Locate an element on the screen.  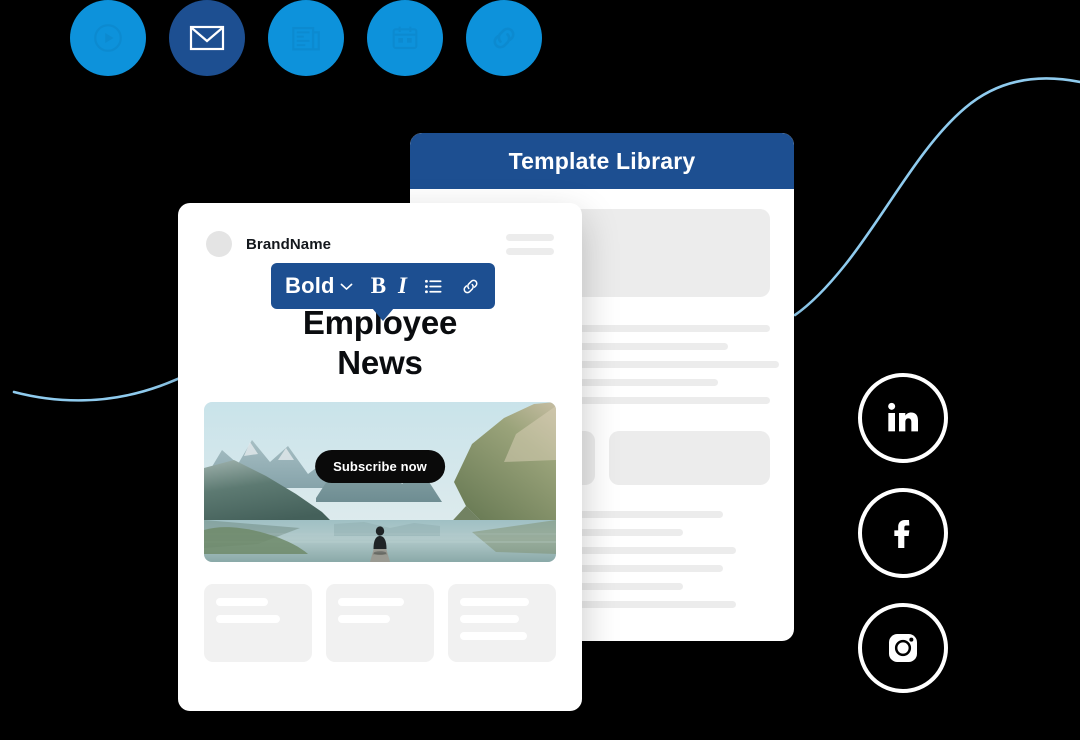
feature-icon-row: Video Email News is located at coordinates (306, 38).